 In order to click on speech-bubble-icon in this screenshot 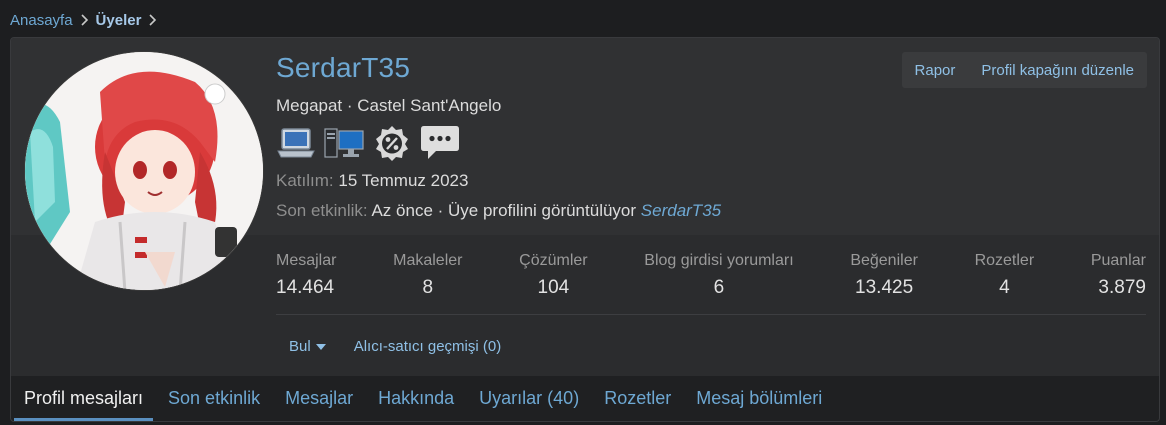, I will do `click(440, 143)`.